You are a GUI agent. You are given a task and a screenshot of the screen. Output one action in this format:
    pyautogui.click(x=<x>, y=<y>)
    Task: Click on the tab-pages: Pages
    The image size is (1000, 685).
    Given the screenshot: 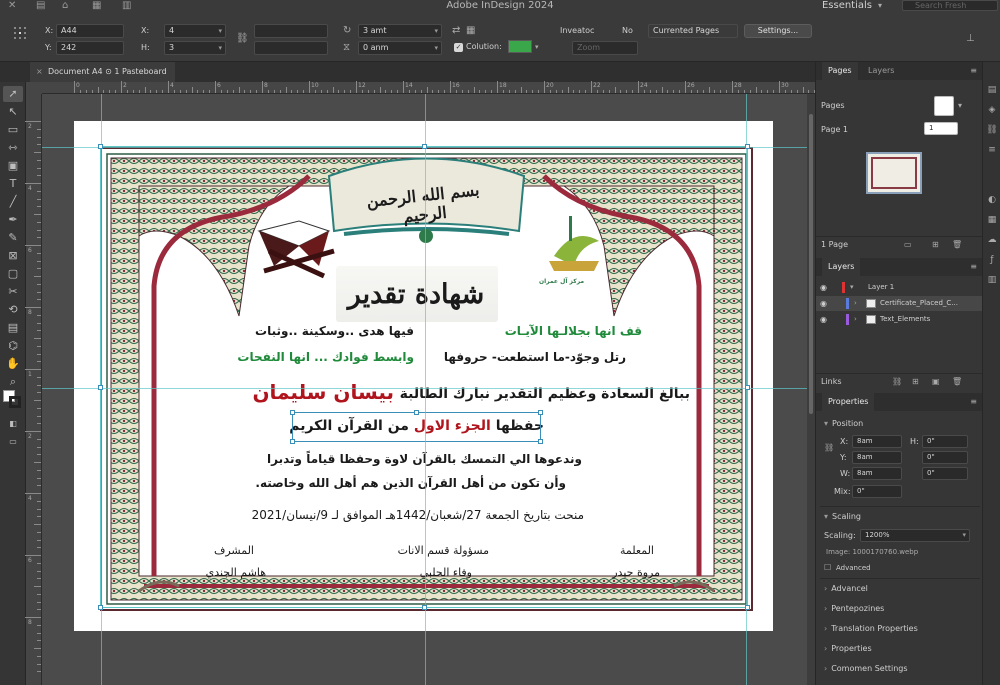 What is the action you would take?
    pyautogui.click(x=840, y=71)
    